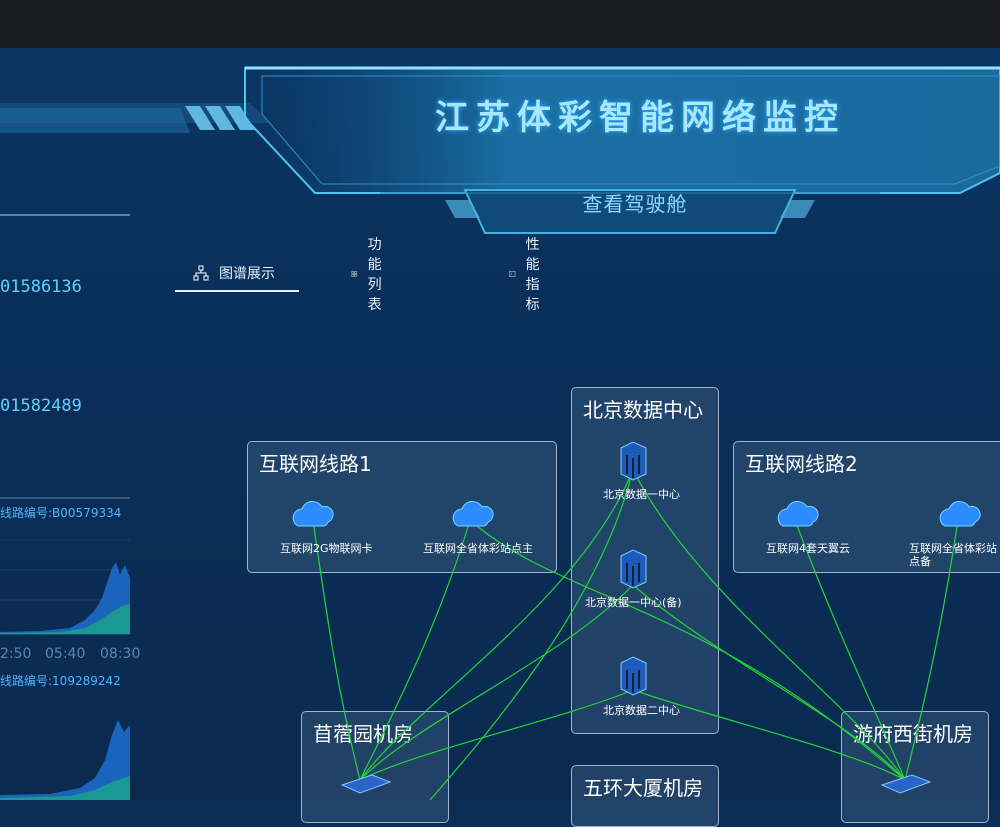 Image resolution: width=1000 pixels, height=827 pixels. What do you see at coordinates (650, 602) in the screenshot?
I see `node-beijing-dc1-backup: 北京数据一中心(备)` at bounding box center [650, 602].